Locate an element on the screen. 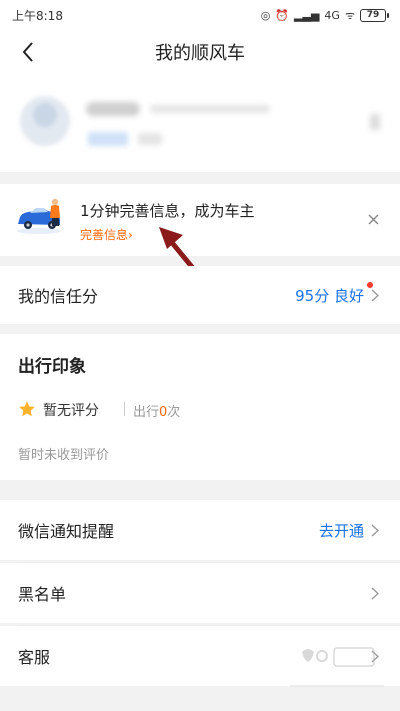  network-type: 4G is located at coordinates (332, 15).